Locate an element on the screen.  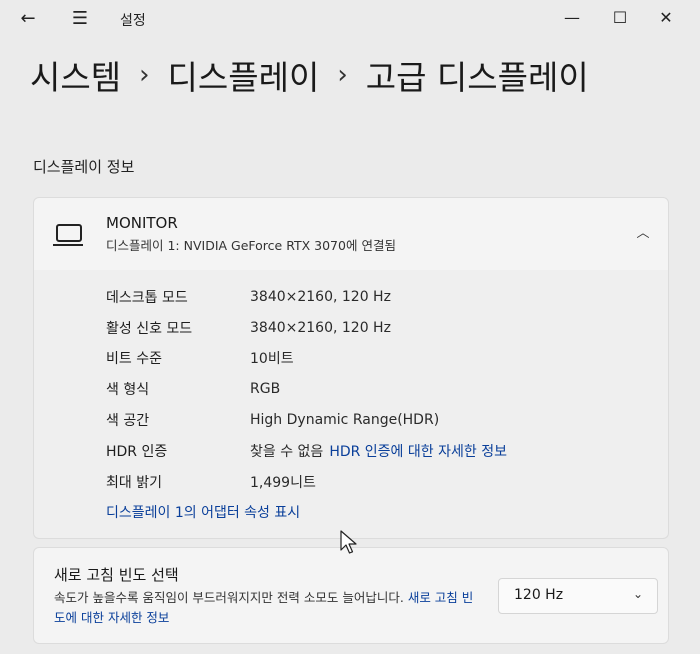
chevron-up-icon: ︿ is located at coordinates (643, 231).